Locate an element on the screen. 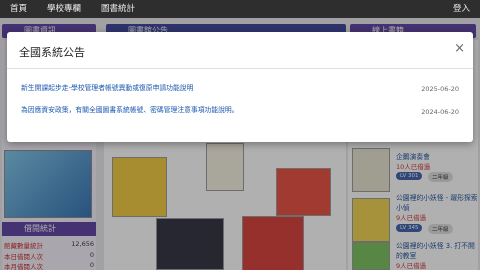 The image size is (480, 270). notice-date: 2024-06-20 is located at coordinates (440, 112).